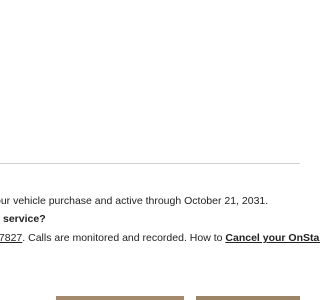 Image resolution: width=320 pixels, height=300 pixels. What do you see at coordinates (11, 238) in the screenshot?
I see `phone-number-link: .7827` at bounding box center [11, 238].